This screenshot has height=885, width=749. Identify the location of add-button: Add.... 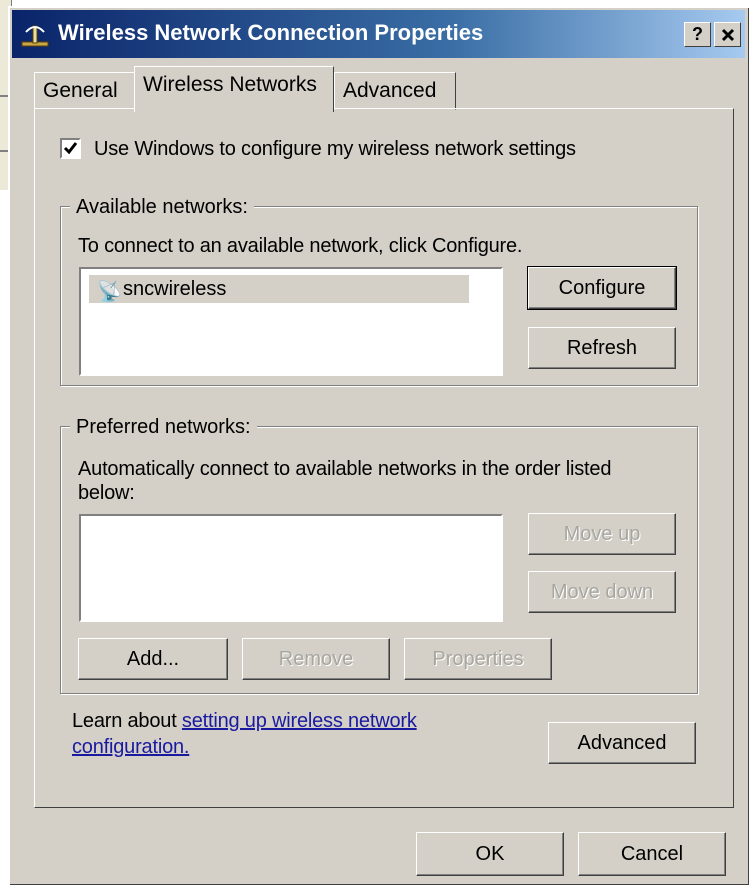
(153, 659).